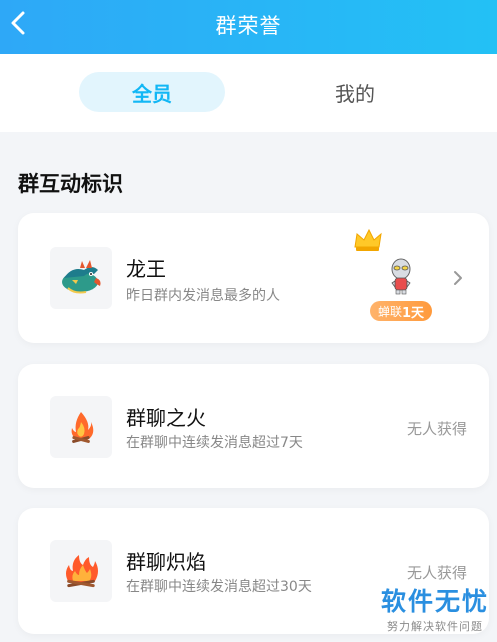  I want to click on tab-bar: 全员 我的, so click(248, 93).